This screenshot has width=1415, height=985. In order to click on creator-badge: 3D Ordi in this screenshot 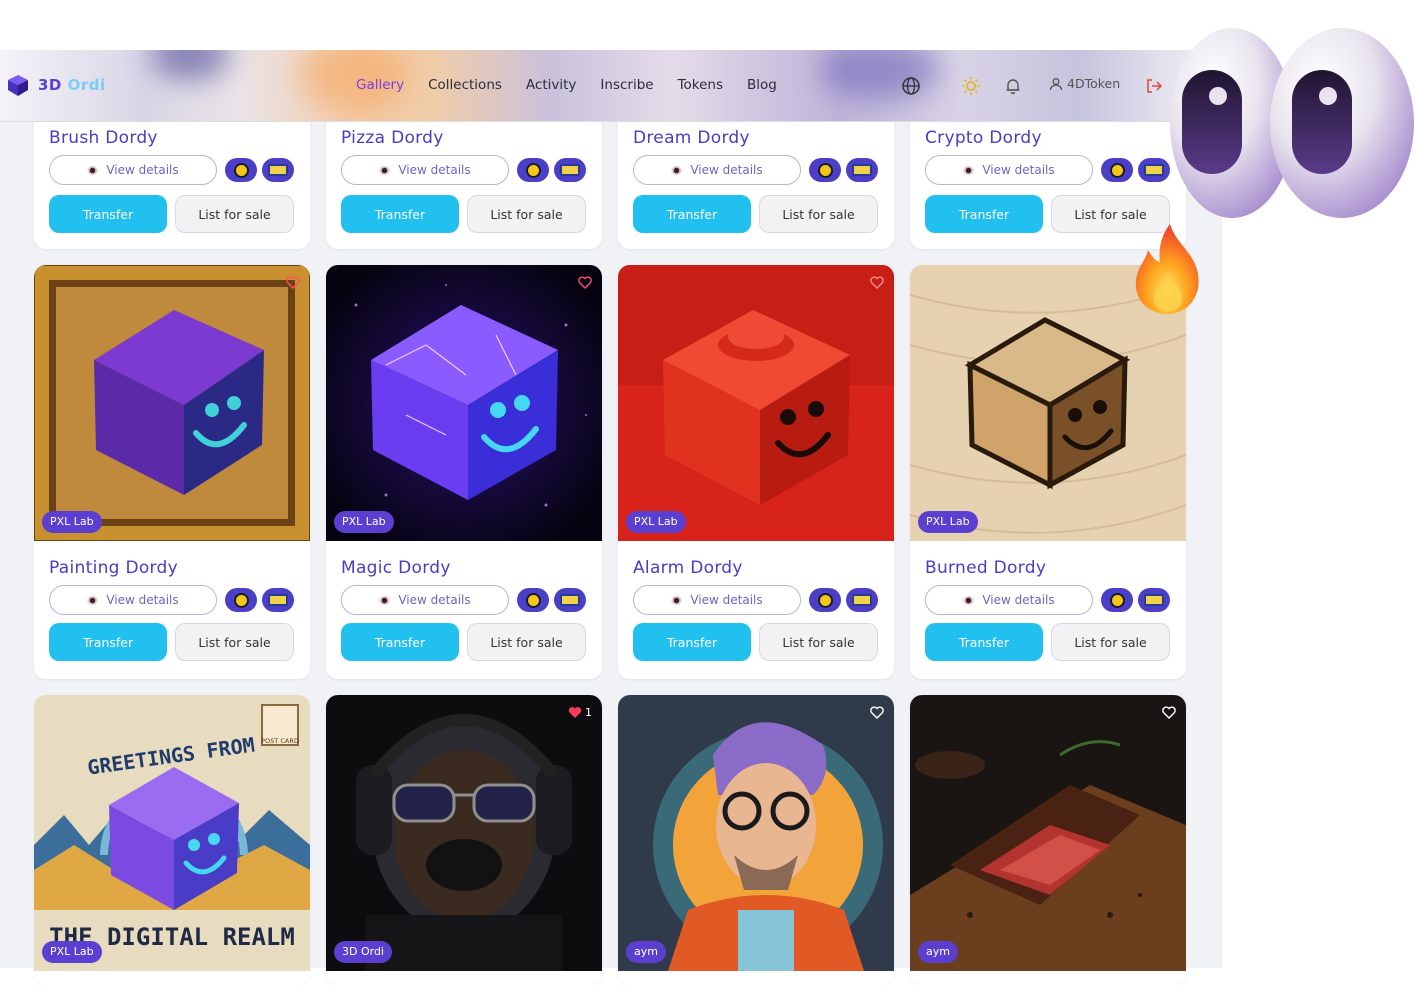, I will do `click(363, 952)`.